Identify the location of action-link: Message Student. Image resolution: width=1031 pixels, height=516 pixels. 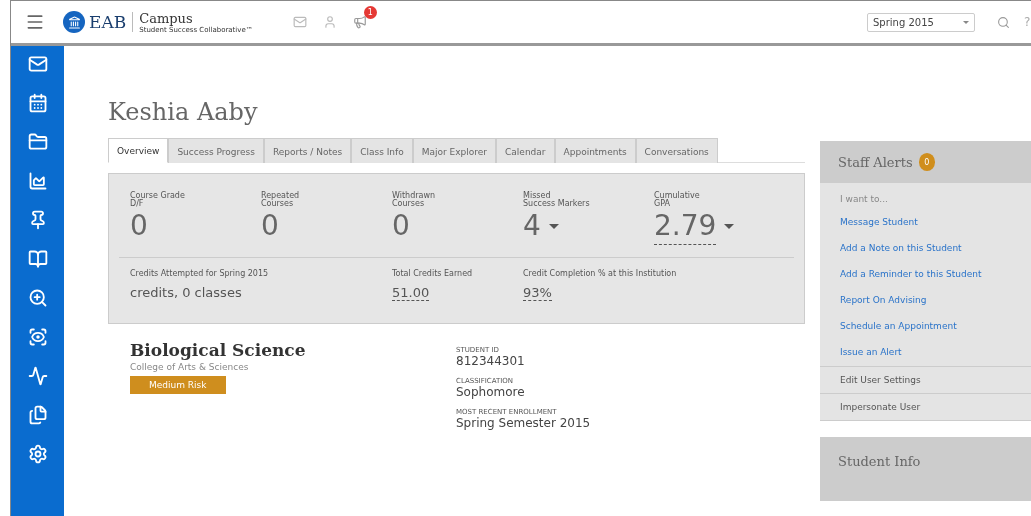
(925, 223).